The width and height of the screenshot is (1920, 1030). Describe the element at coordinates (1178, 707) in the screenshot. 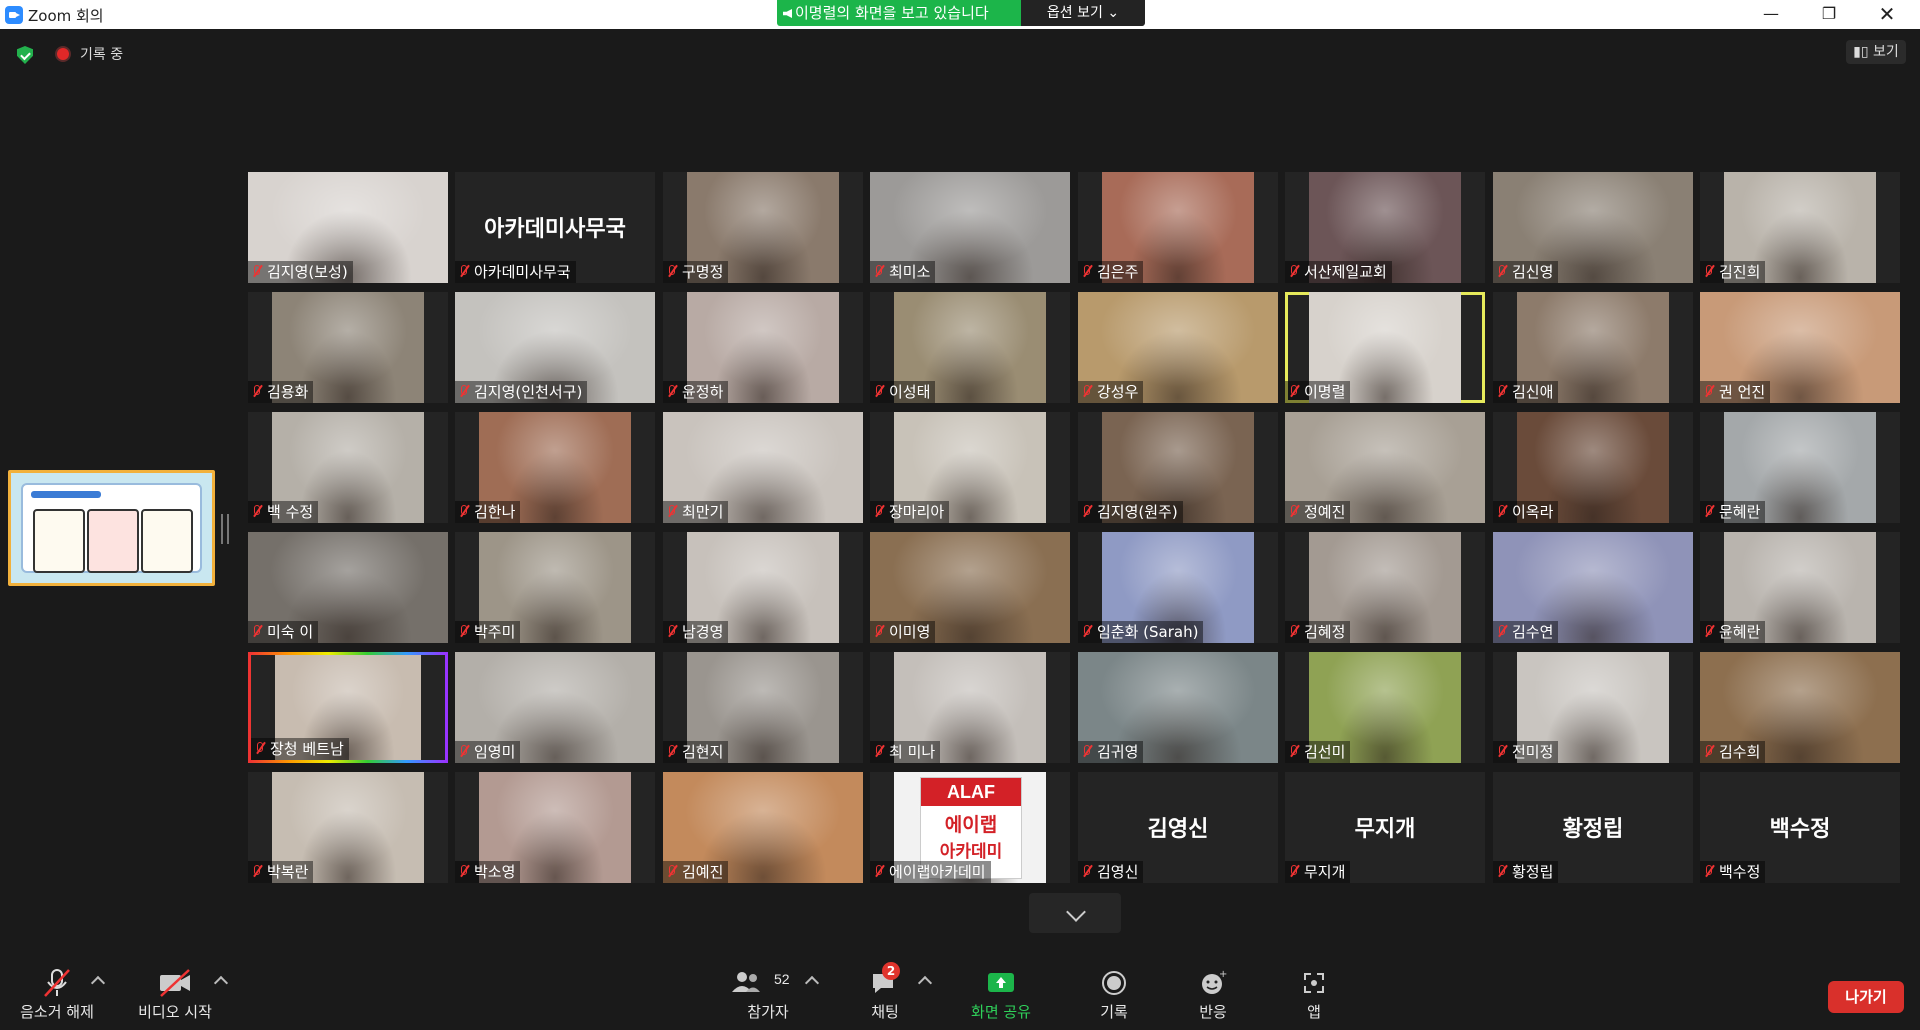

I see `participant-tile: 김귀영` at that location.